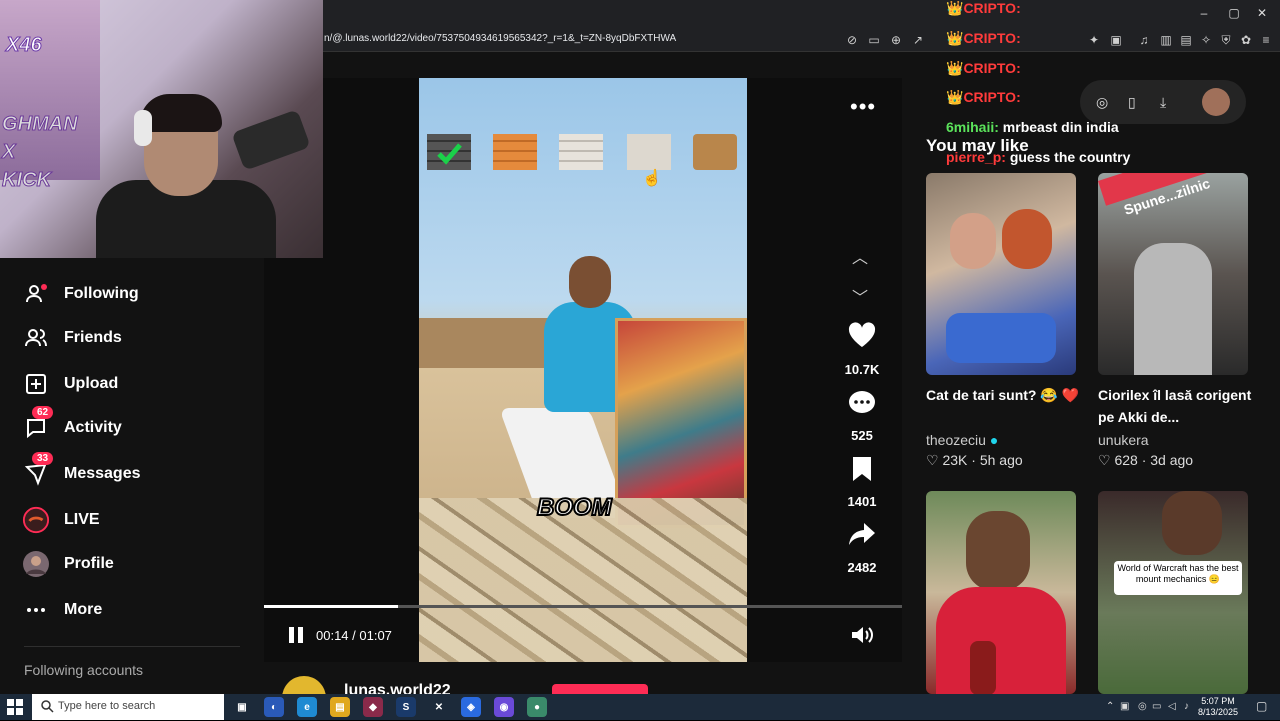  What do you see at coordinates (600, 689) in the screenshot?
I see `follow-button` at bounding box center [600, 689].